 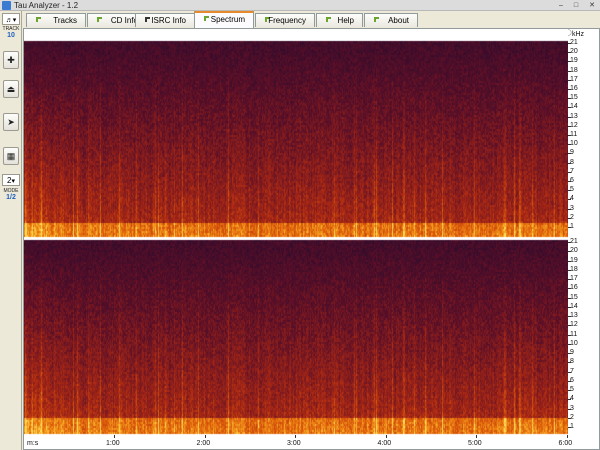 What do you see at coordinates (565, 443) in the screenshot?
I see `time-tick-label: 6:00` at bounding box center [565, 443].